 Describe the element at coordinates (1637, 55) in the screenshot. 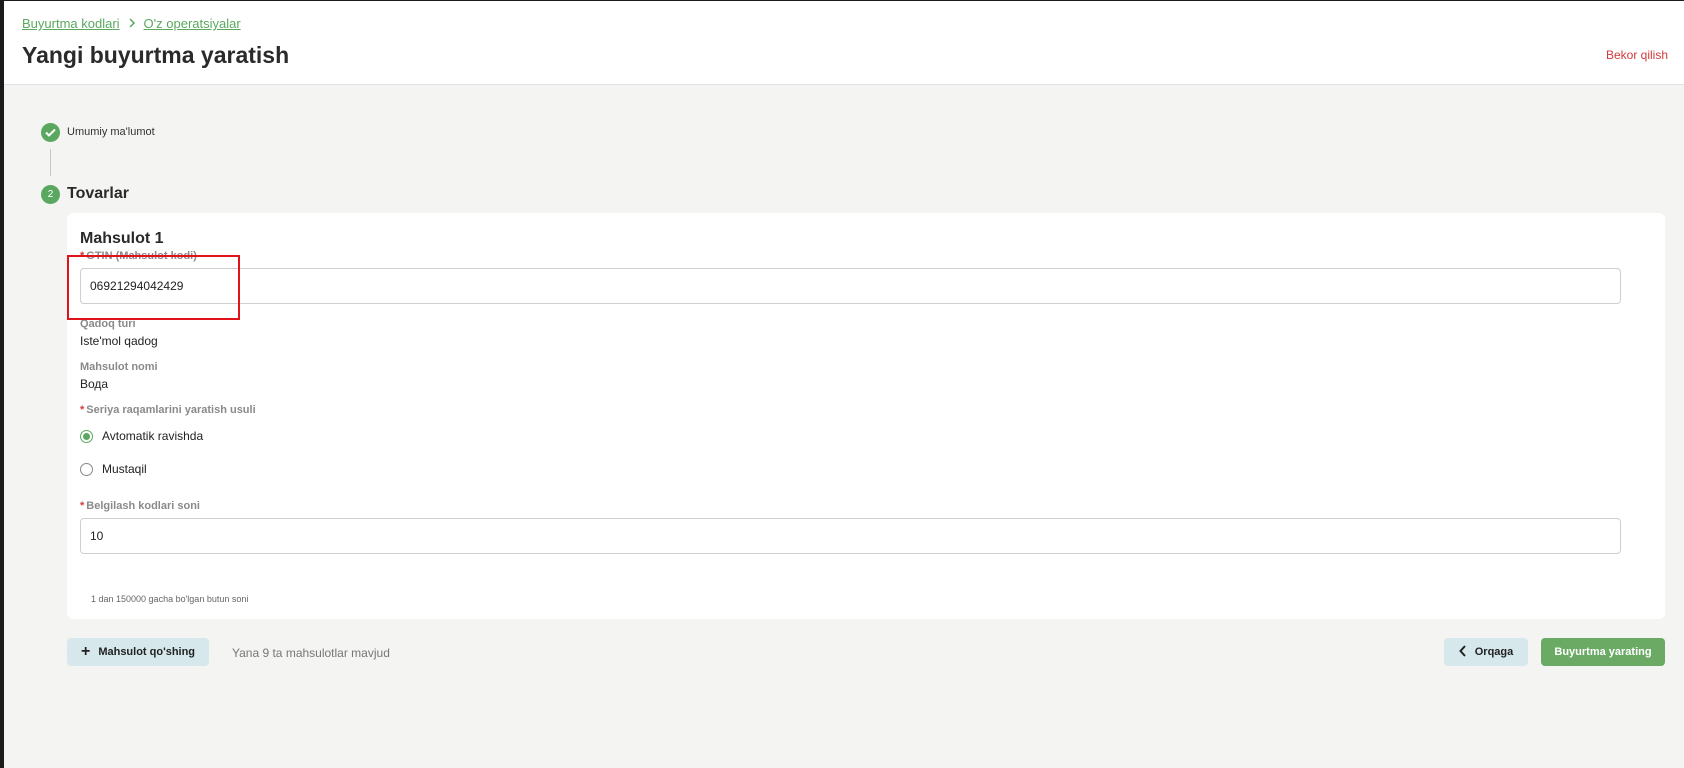

I see `cancel-link: Bekor qilish` at that location.